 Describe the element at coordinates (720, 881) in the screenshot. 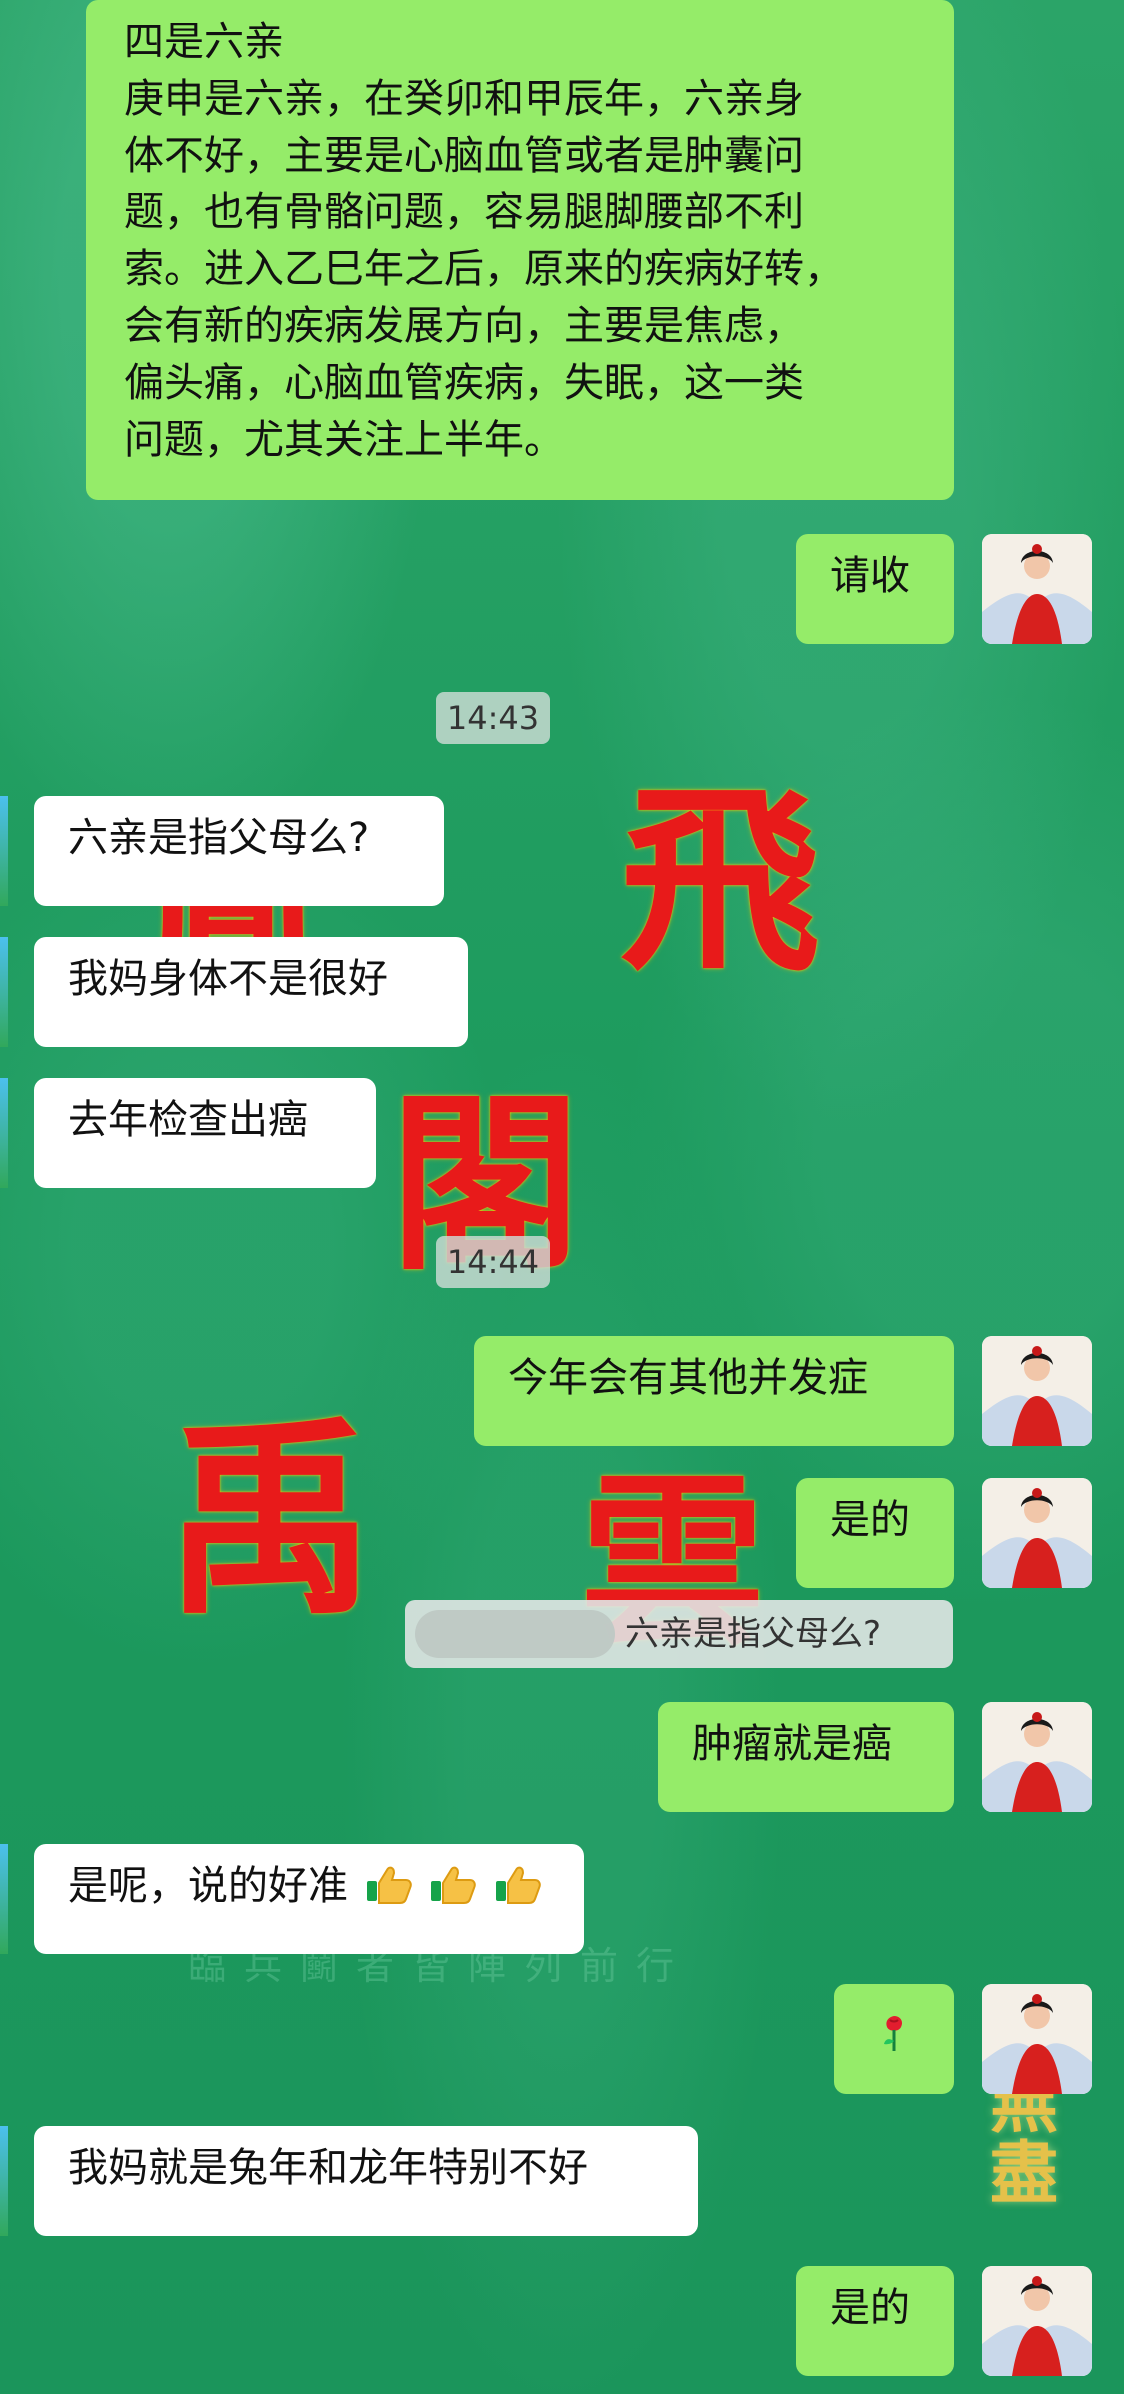

I see `background-seal-top-right: 飛` at that location.